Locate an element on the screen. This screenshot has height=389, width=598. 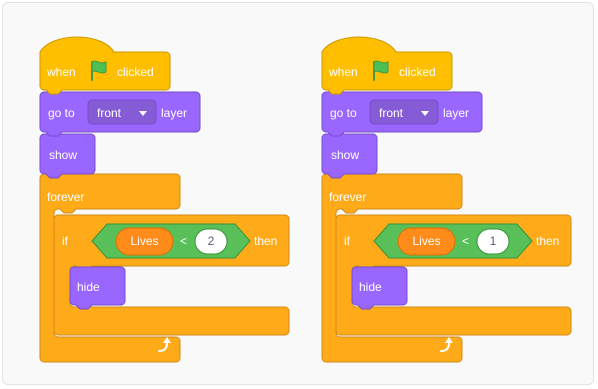
compare-value: 2 is located at coordinates (211, 241).